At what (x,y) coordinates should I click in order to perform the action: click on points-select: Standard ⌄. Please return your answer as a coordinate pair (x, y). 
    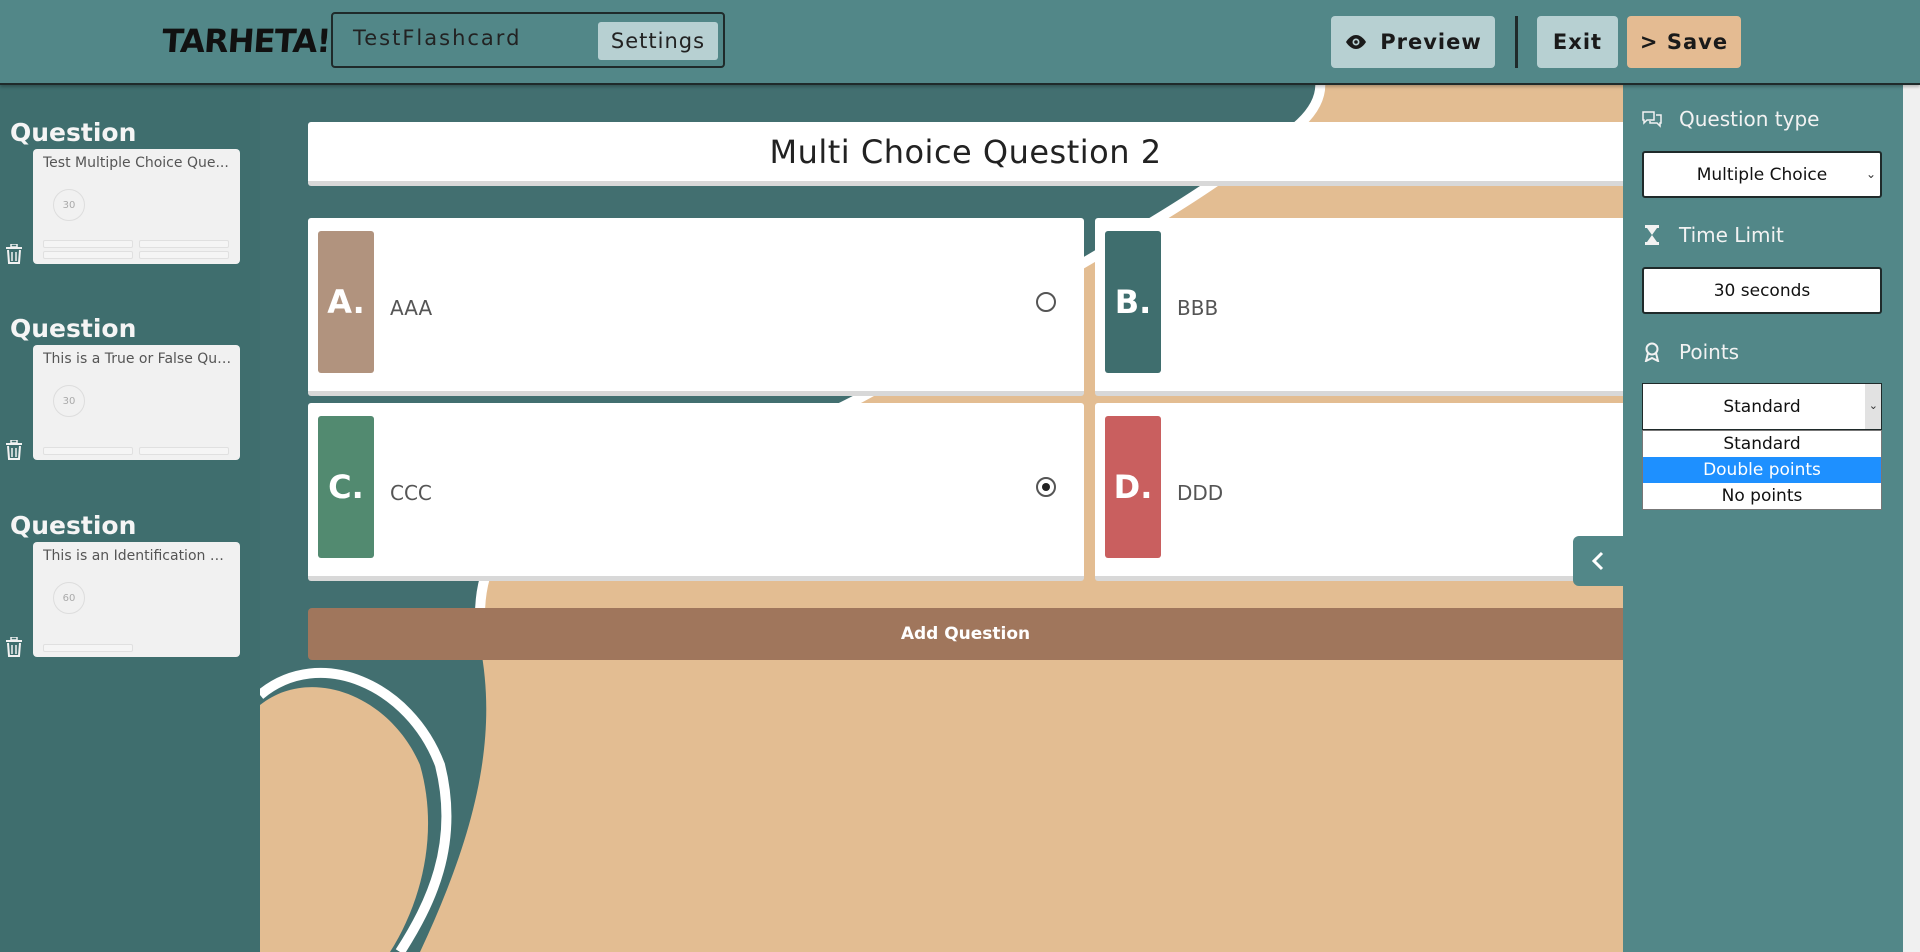
    Looking at the image, I should click on (1762, 406).